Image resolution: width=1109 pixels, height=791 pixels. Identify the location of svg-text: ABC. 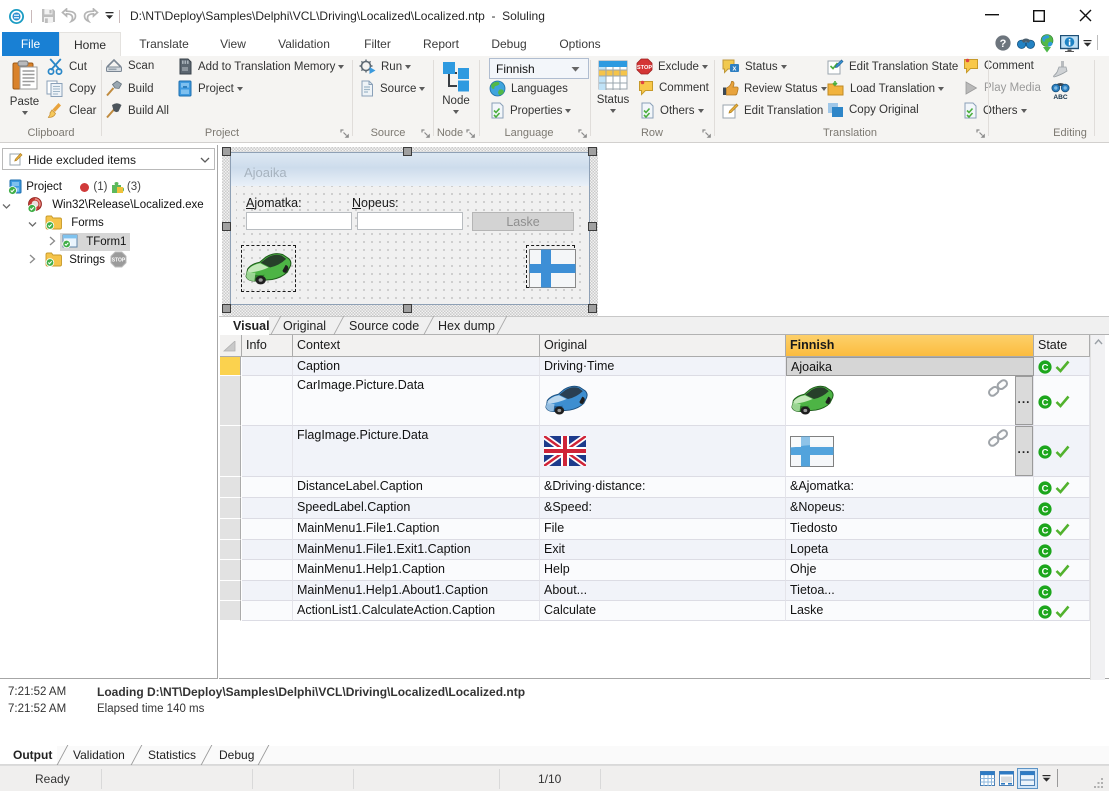
(1060, 97).